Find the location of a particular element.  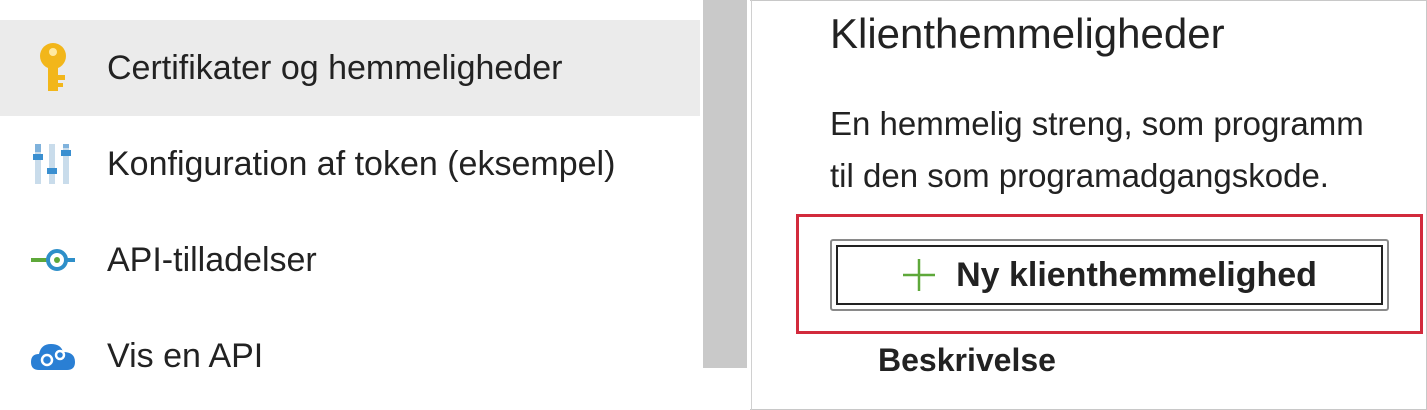

expose-api-cloud-icon is located at coordinates (53, 356).